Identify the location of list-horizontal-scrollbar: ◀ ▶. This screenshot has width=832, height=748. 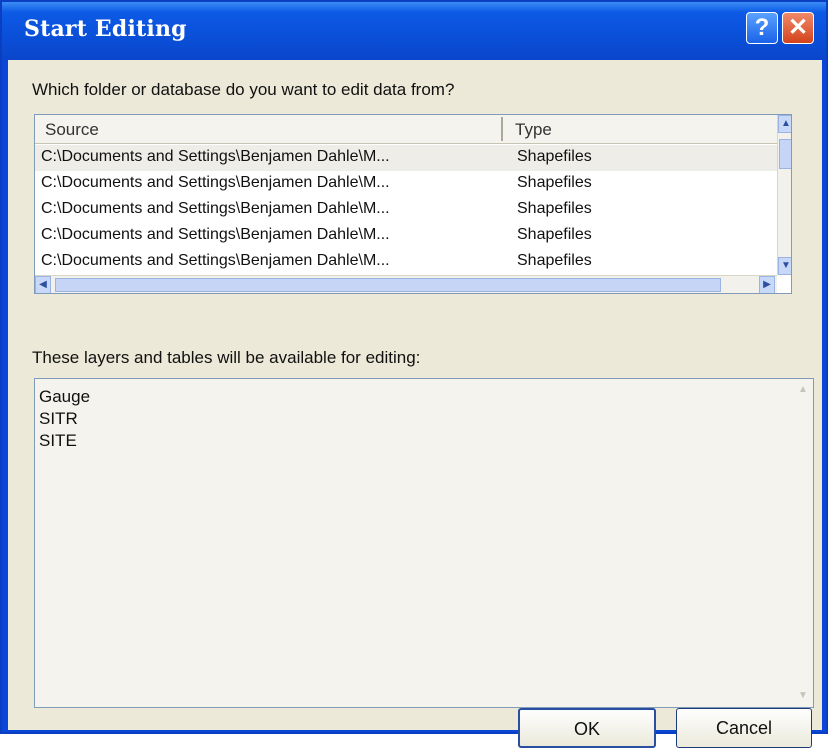
(406, 284).